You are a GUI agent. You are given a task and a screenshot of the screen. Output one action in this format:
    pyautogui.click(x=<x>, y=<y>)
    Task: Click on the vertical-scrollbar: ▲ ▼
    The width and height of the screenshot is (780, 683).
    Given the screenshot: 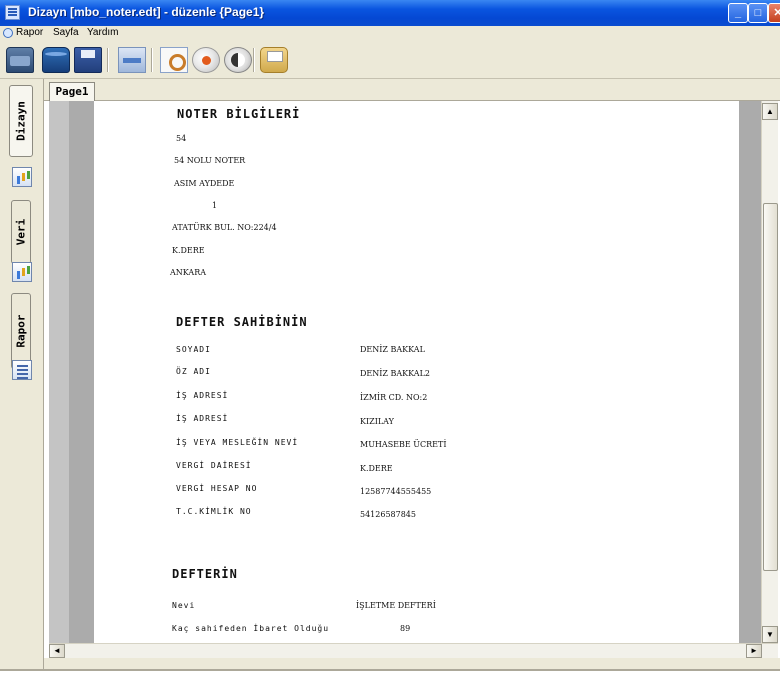 What is the action you would take?
    pyautogui.click(x=769, y=372)
    